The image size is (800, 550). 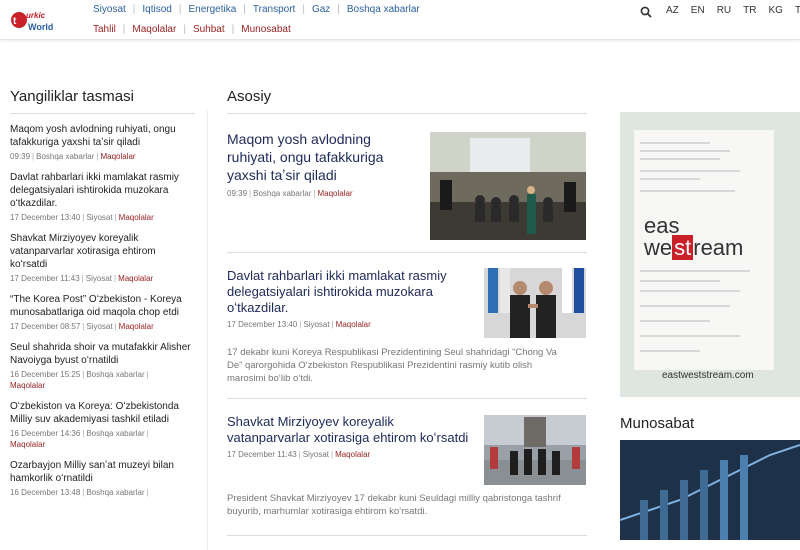 What do you see at coordinates (109, 9) in the screenshot?
I see `nav-siyosat: Siyosat` at bounding box center [109, 9].